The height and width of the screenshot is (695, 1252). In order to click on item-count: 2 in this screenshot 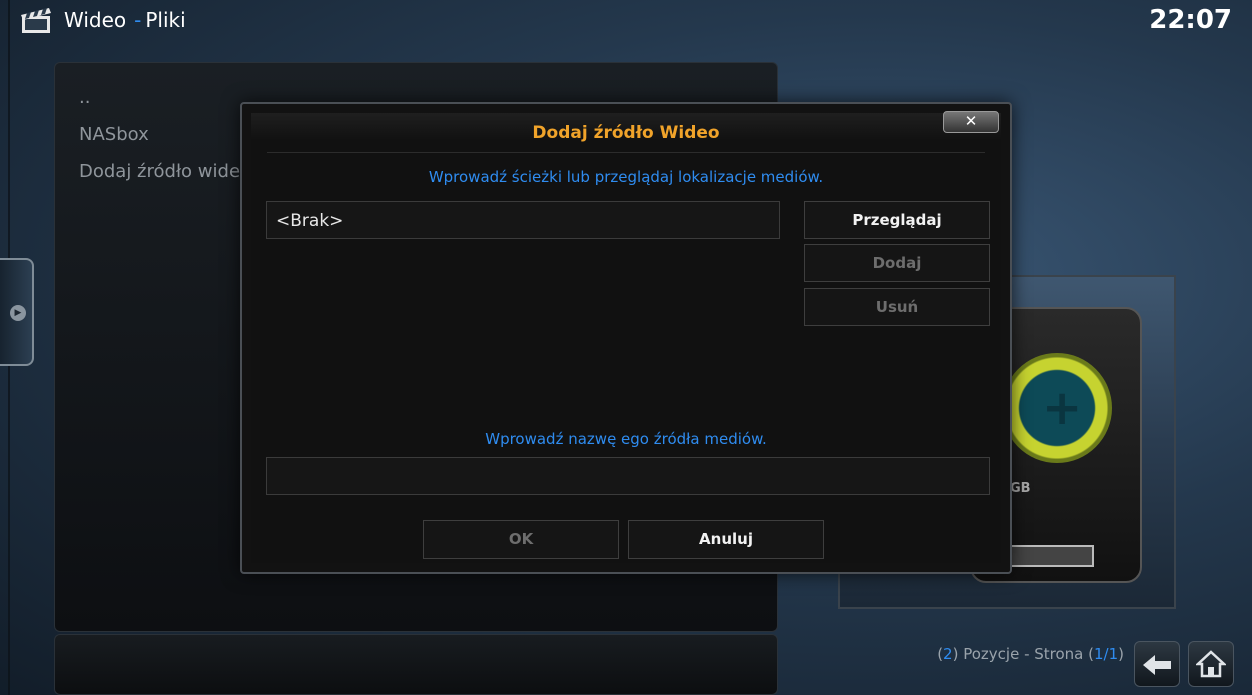, I will do `click(948, 654)`.